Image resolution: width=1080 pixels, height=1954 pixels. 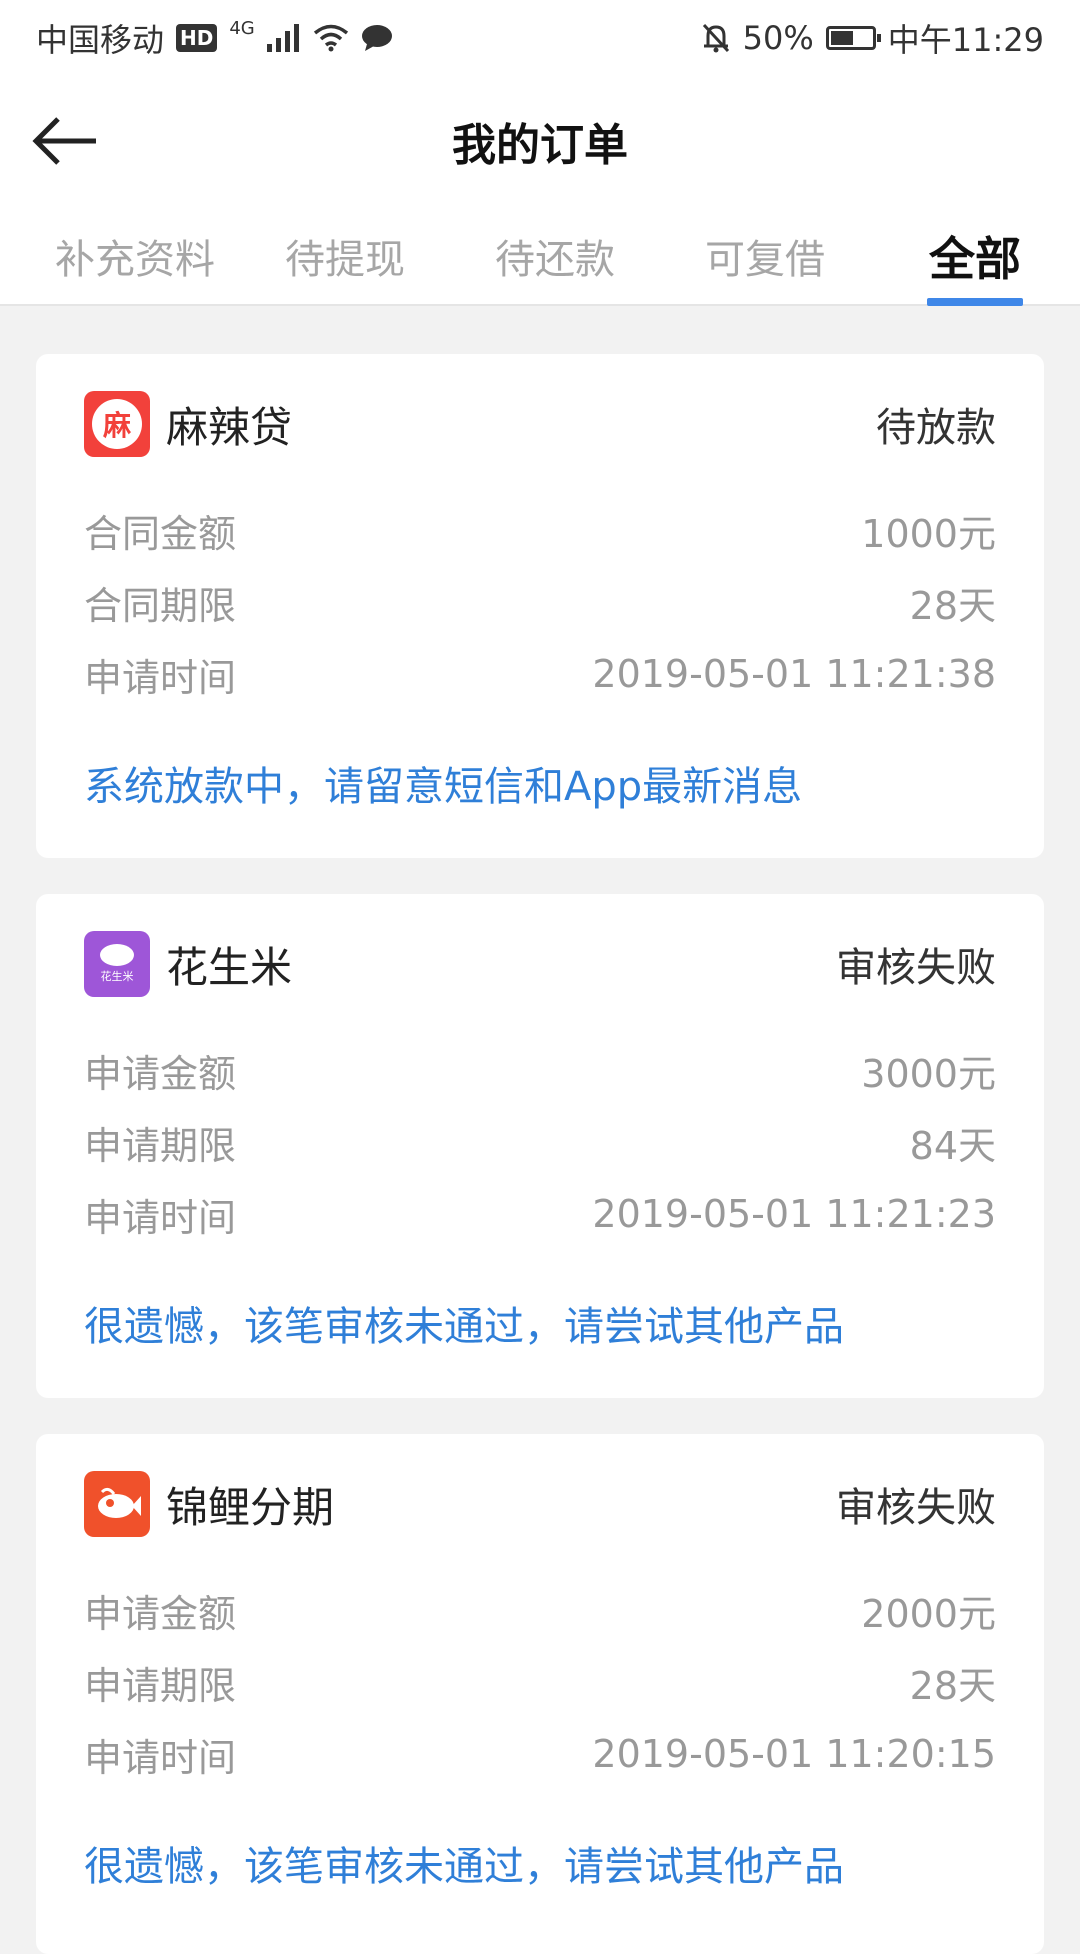 I want to click on status-bar-right: 50% 中午11:29, so click(x=872, y=38).